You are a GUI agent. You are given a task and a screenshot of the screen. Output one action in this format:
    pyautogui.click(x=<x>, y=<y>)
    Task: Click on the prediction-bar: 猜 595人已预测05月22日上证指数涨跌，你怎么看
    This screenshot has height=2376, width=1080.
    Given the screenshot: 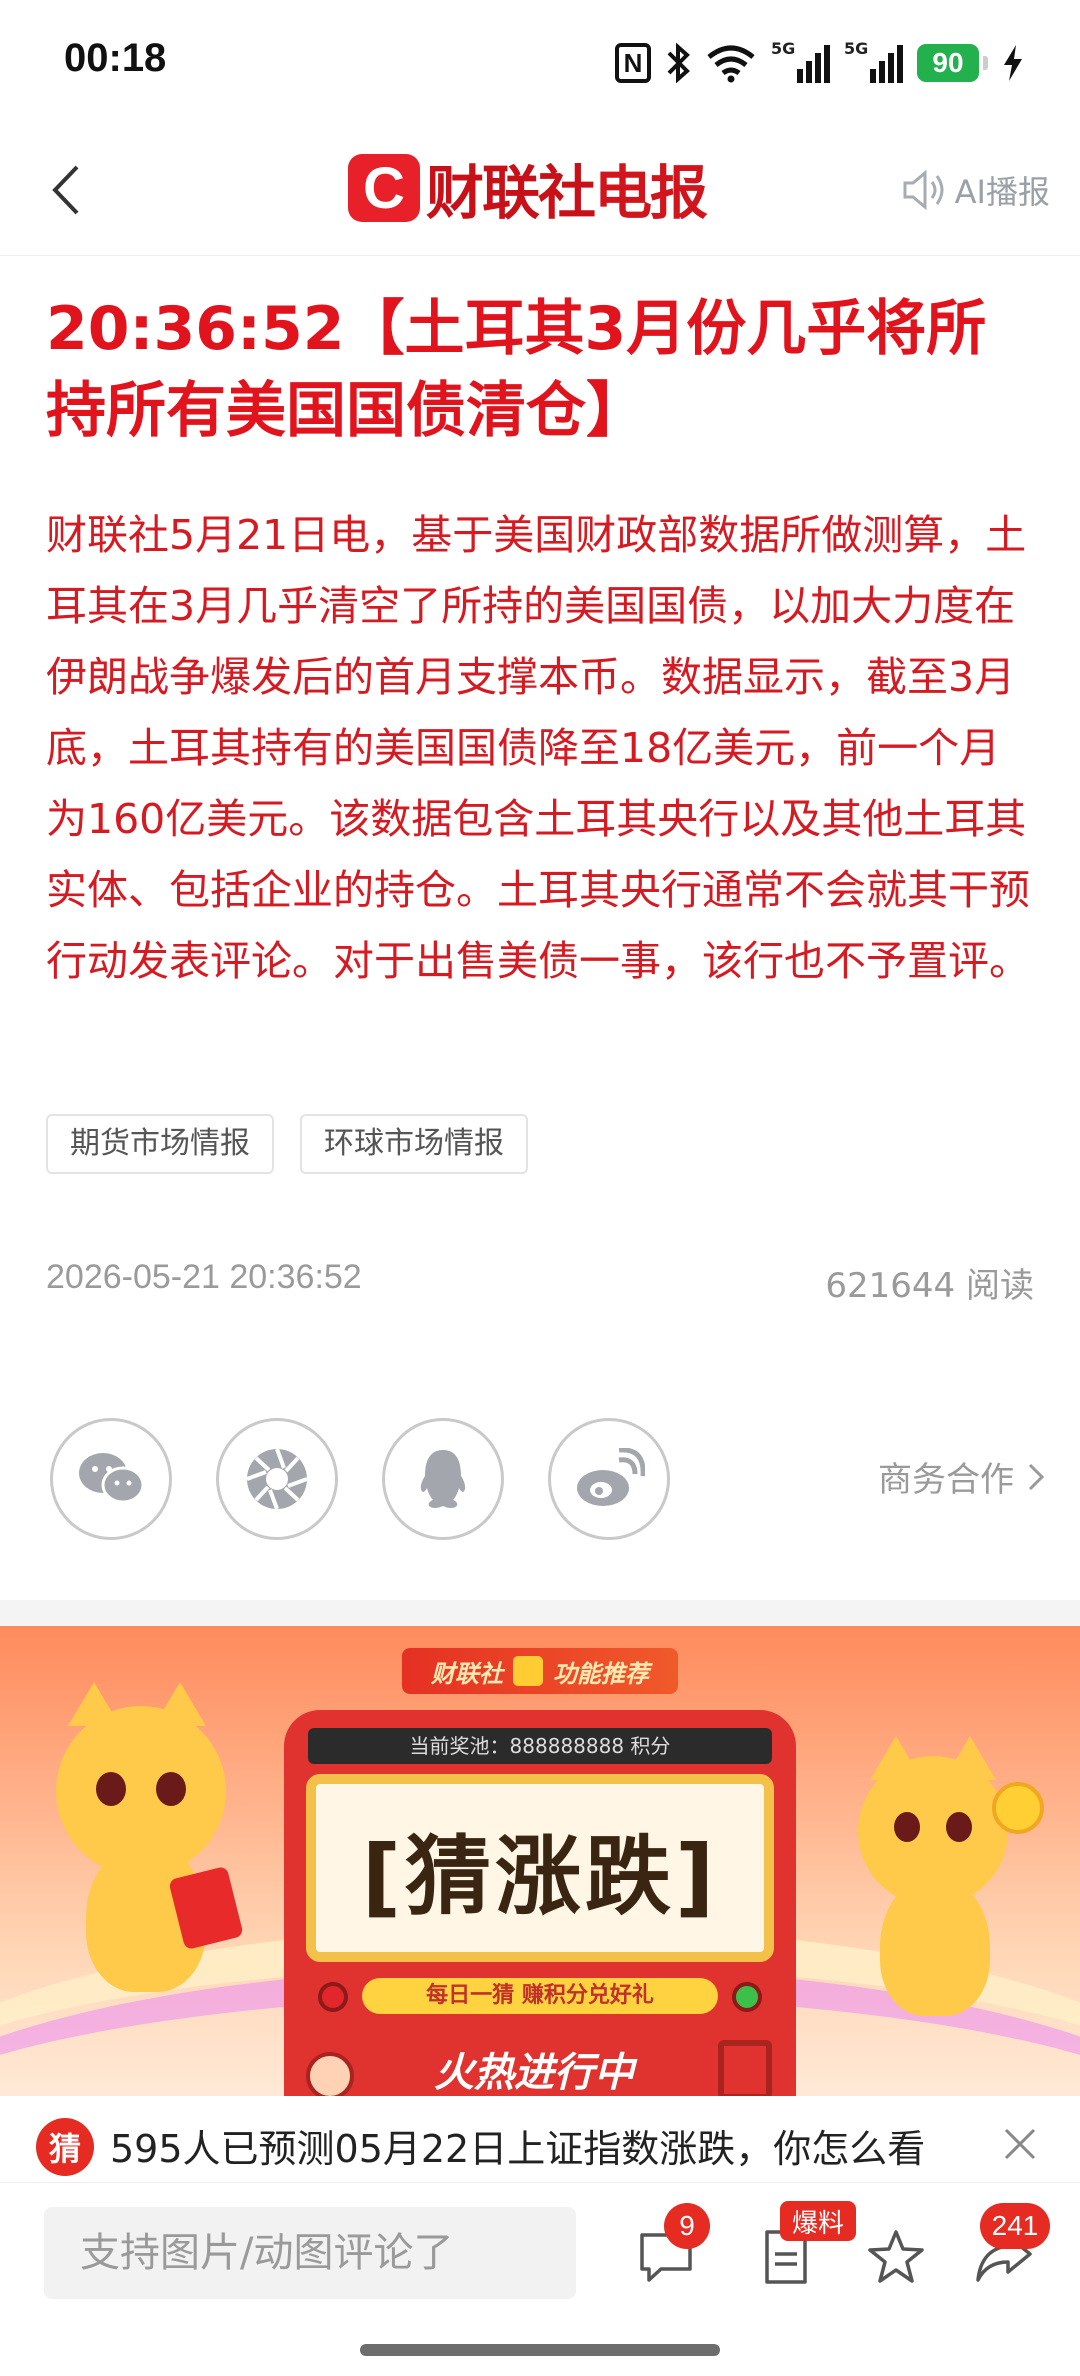 What is the action you would take?
    pyautogui.click(x=540, y=2139)
    